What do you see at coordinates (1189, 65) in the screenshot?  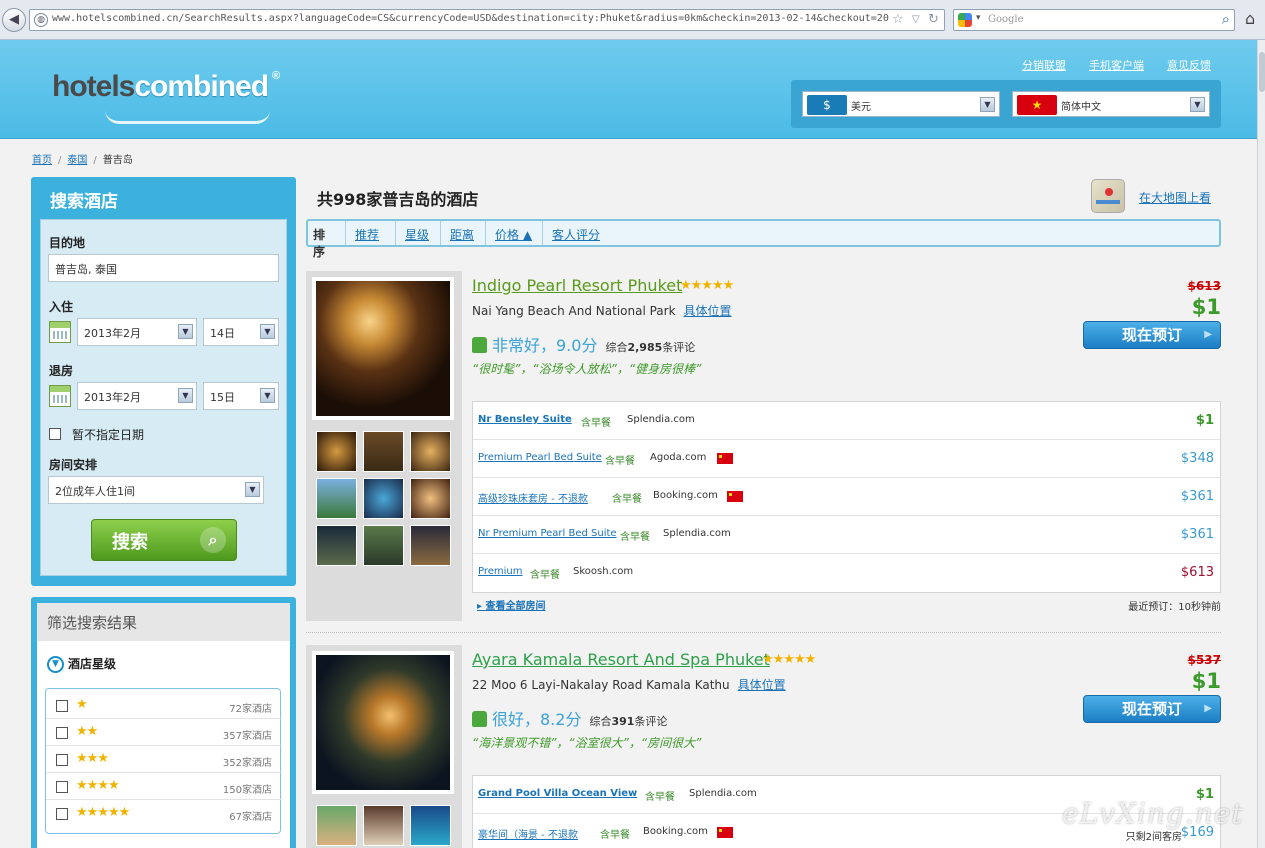 I see `feedback-link: 意见反馈` at bounding box center [1189, 65].